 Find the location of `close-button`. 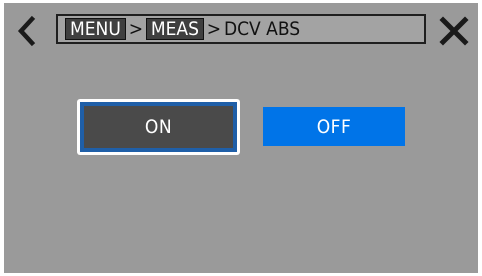

close-button is located at coordinates (455, 32).